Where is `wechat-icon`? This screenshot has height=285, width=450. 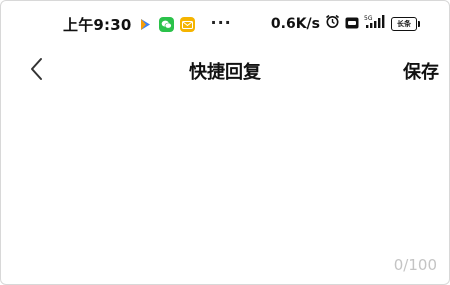 wechat-icon is located at coordinates (166, 24).